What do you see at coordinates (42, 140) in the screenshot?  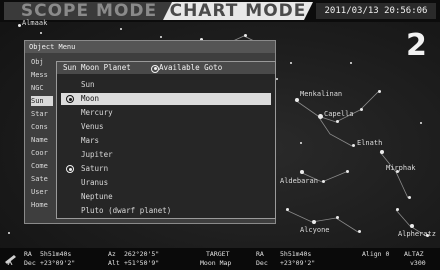 I see `category-item: Name` at bounding box center [42, 140].